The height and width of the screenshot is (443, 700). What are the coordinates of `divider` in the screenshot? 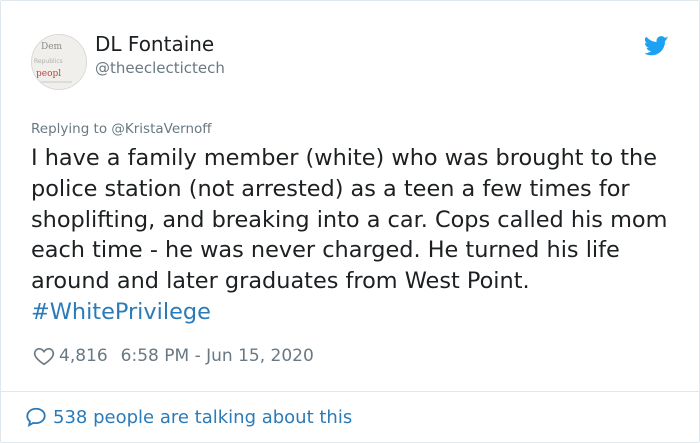 It's located at (350, 391).